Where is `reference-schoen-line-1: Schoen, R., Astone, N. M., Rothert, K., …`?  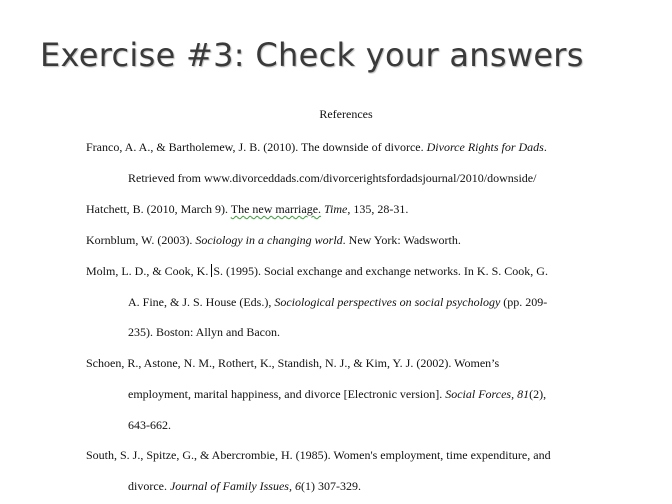 reference-schoen-line-1: Schoen, R., Astone, N. M., Rothert, K., … is located at coordinates (293, 363).